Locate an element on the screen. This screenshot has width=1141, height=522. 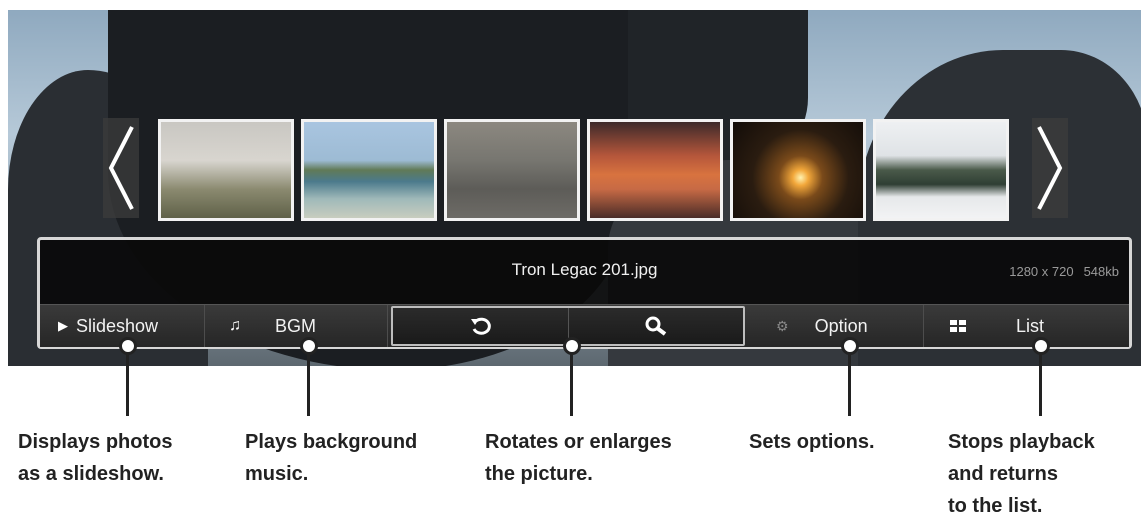
caption-list: Stops playback and returns to the list. is located at coordinates (1021, 474).